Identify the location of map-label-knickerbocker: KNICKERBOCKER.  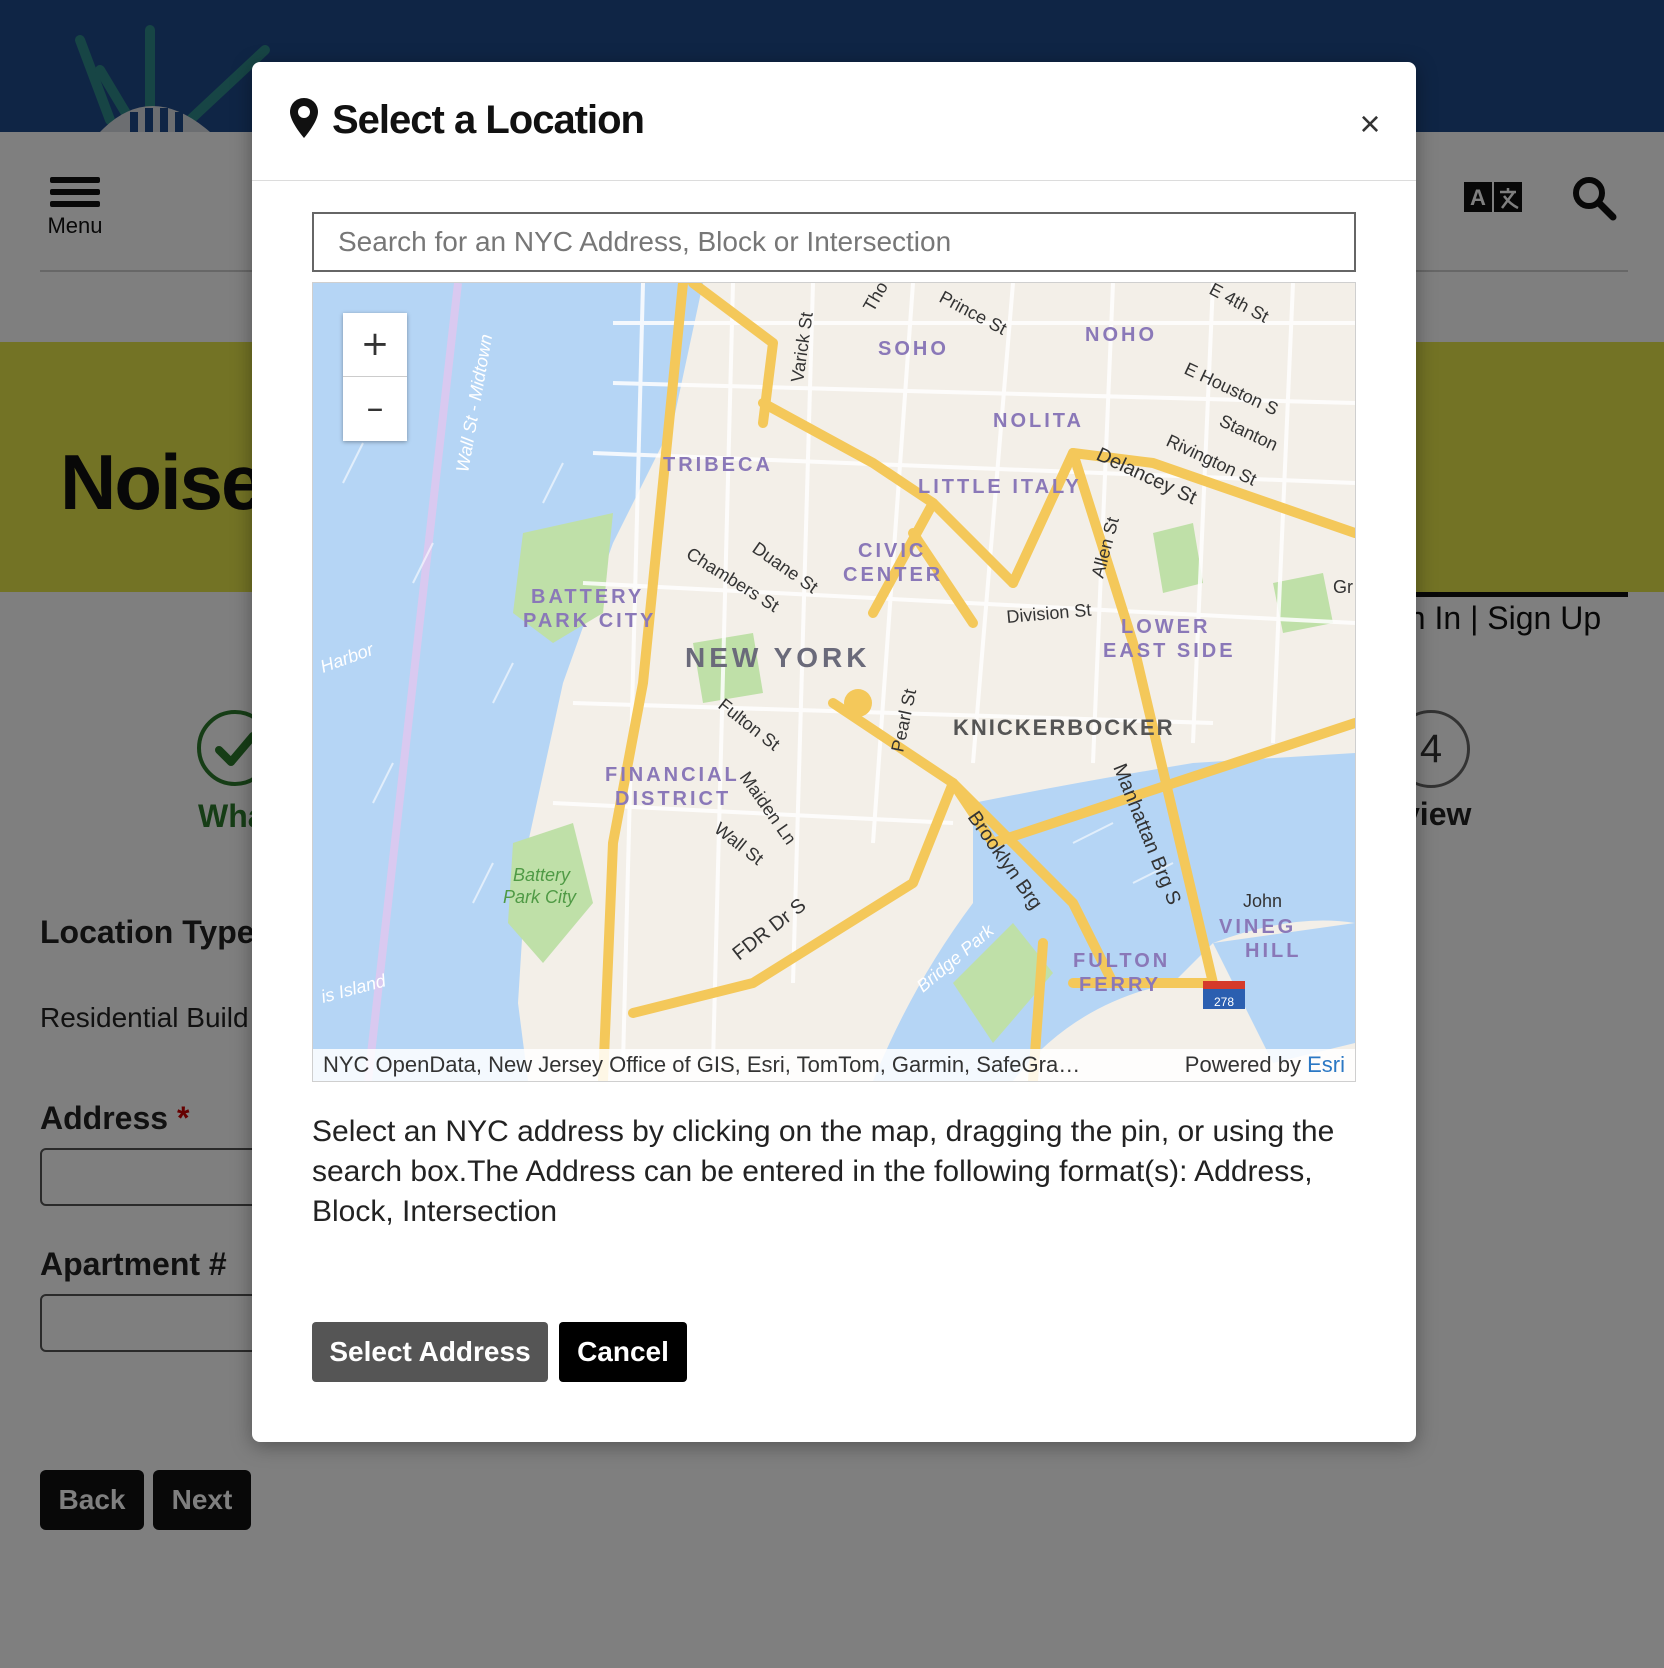
(1064, 727).